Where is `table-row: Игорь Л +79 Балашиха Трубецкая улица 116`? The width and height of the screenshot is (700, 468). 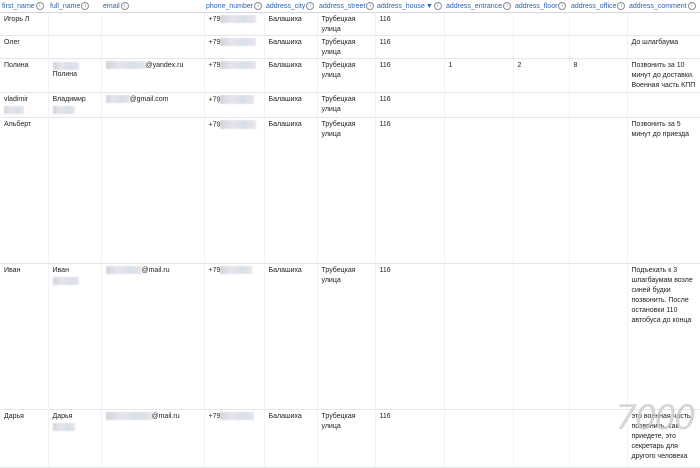 table-row: Игорь Л +79 Балашиха Трубецкая улица 116 is located at coordinates (350, 24).